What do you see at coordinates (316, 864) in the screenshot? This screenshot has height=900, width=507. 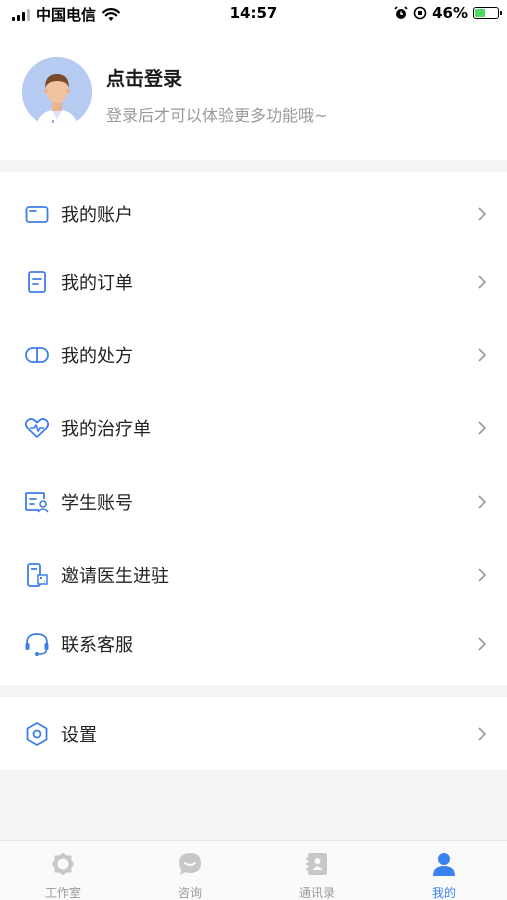 I see `contacts-icon` at bounding box center [316, 864].